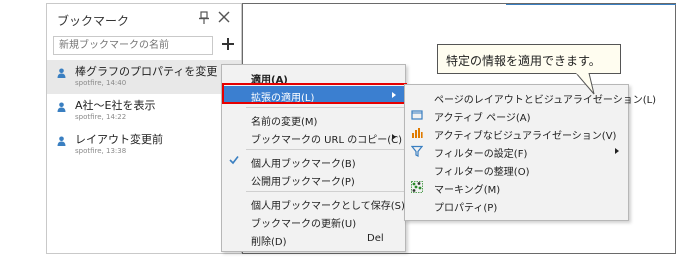  Describe the element at coordinates (466, 208) in the screenshot. I see `submenu-item-label: プロパティ(P)` at that location.